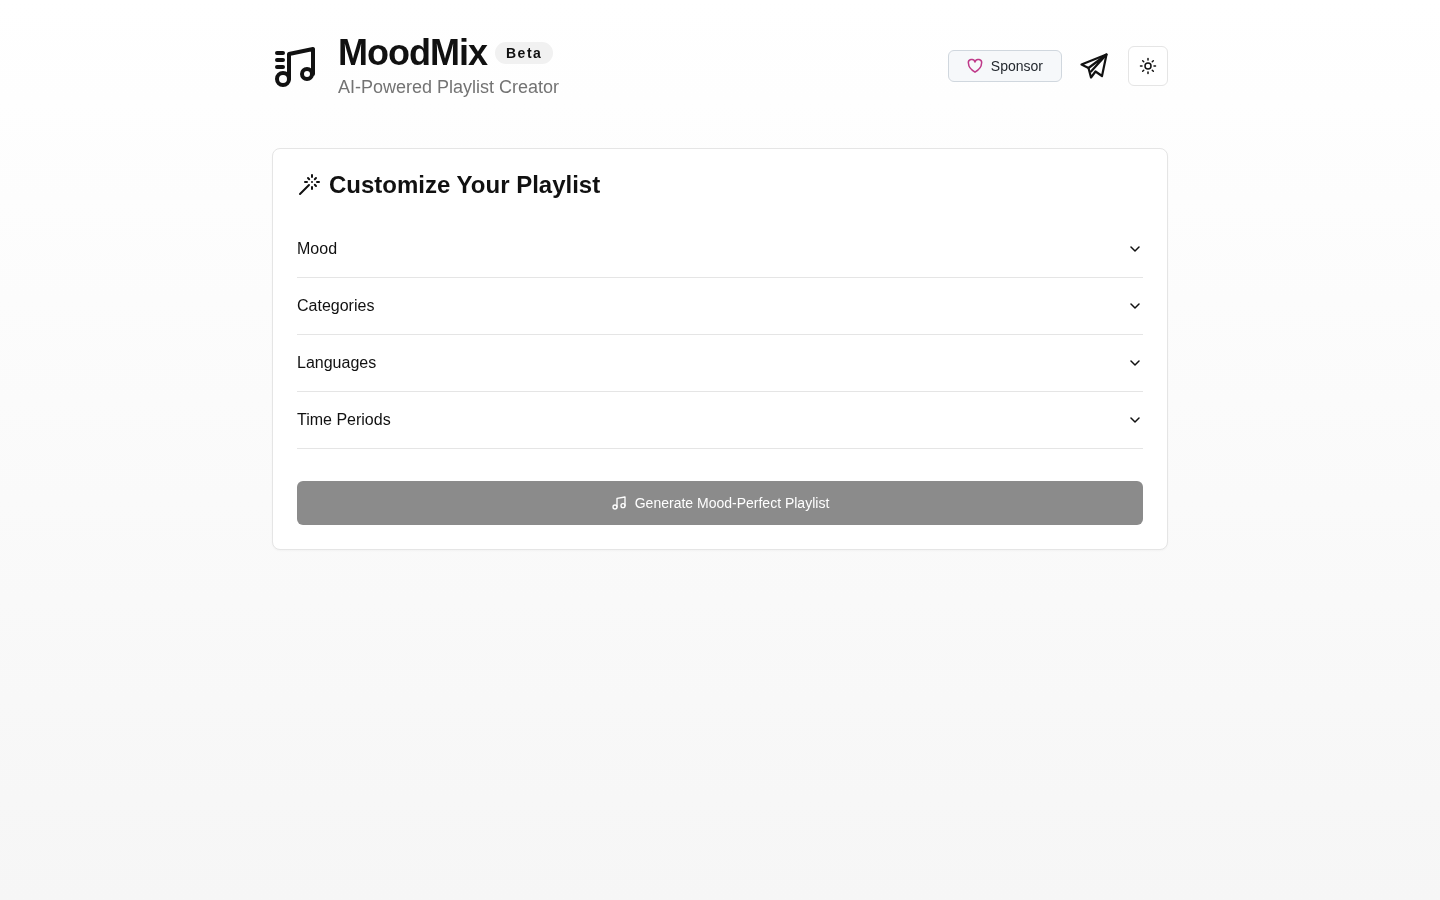  Describe the element at coordinates (618, 503) in the screenshot. I see `music-note-icon` at that location.